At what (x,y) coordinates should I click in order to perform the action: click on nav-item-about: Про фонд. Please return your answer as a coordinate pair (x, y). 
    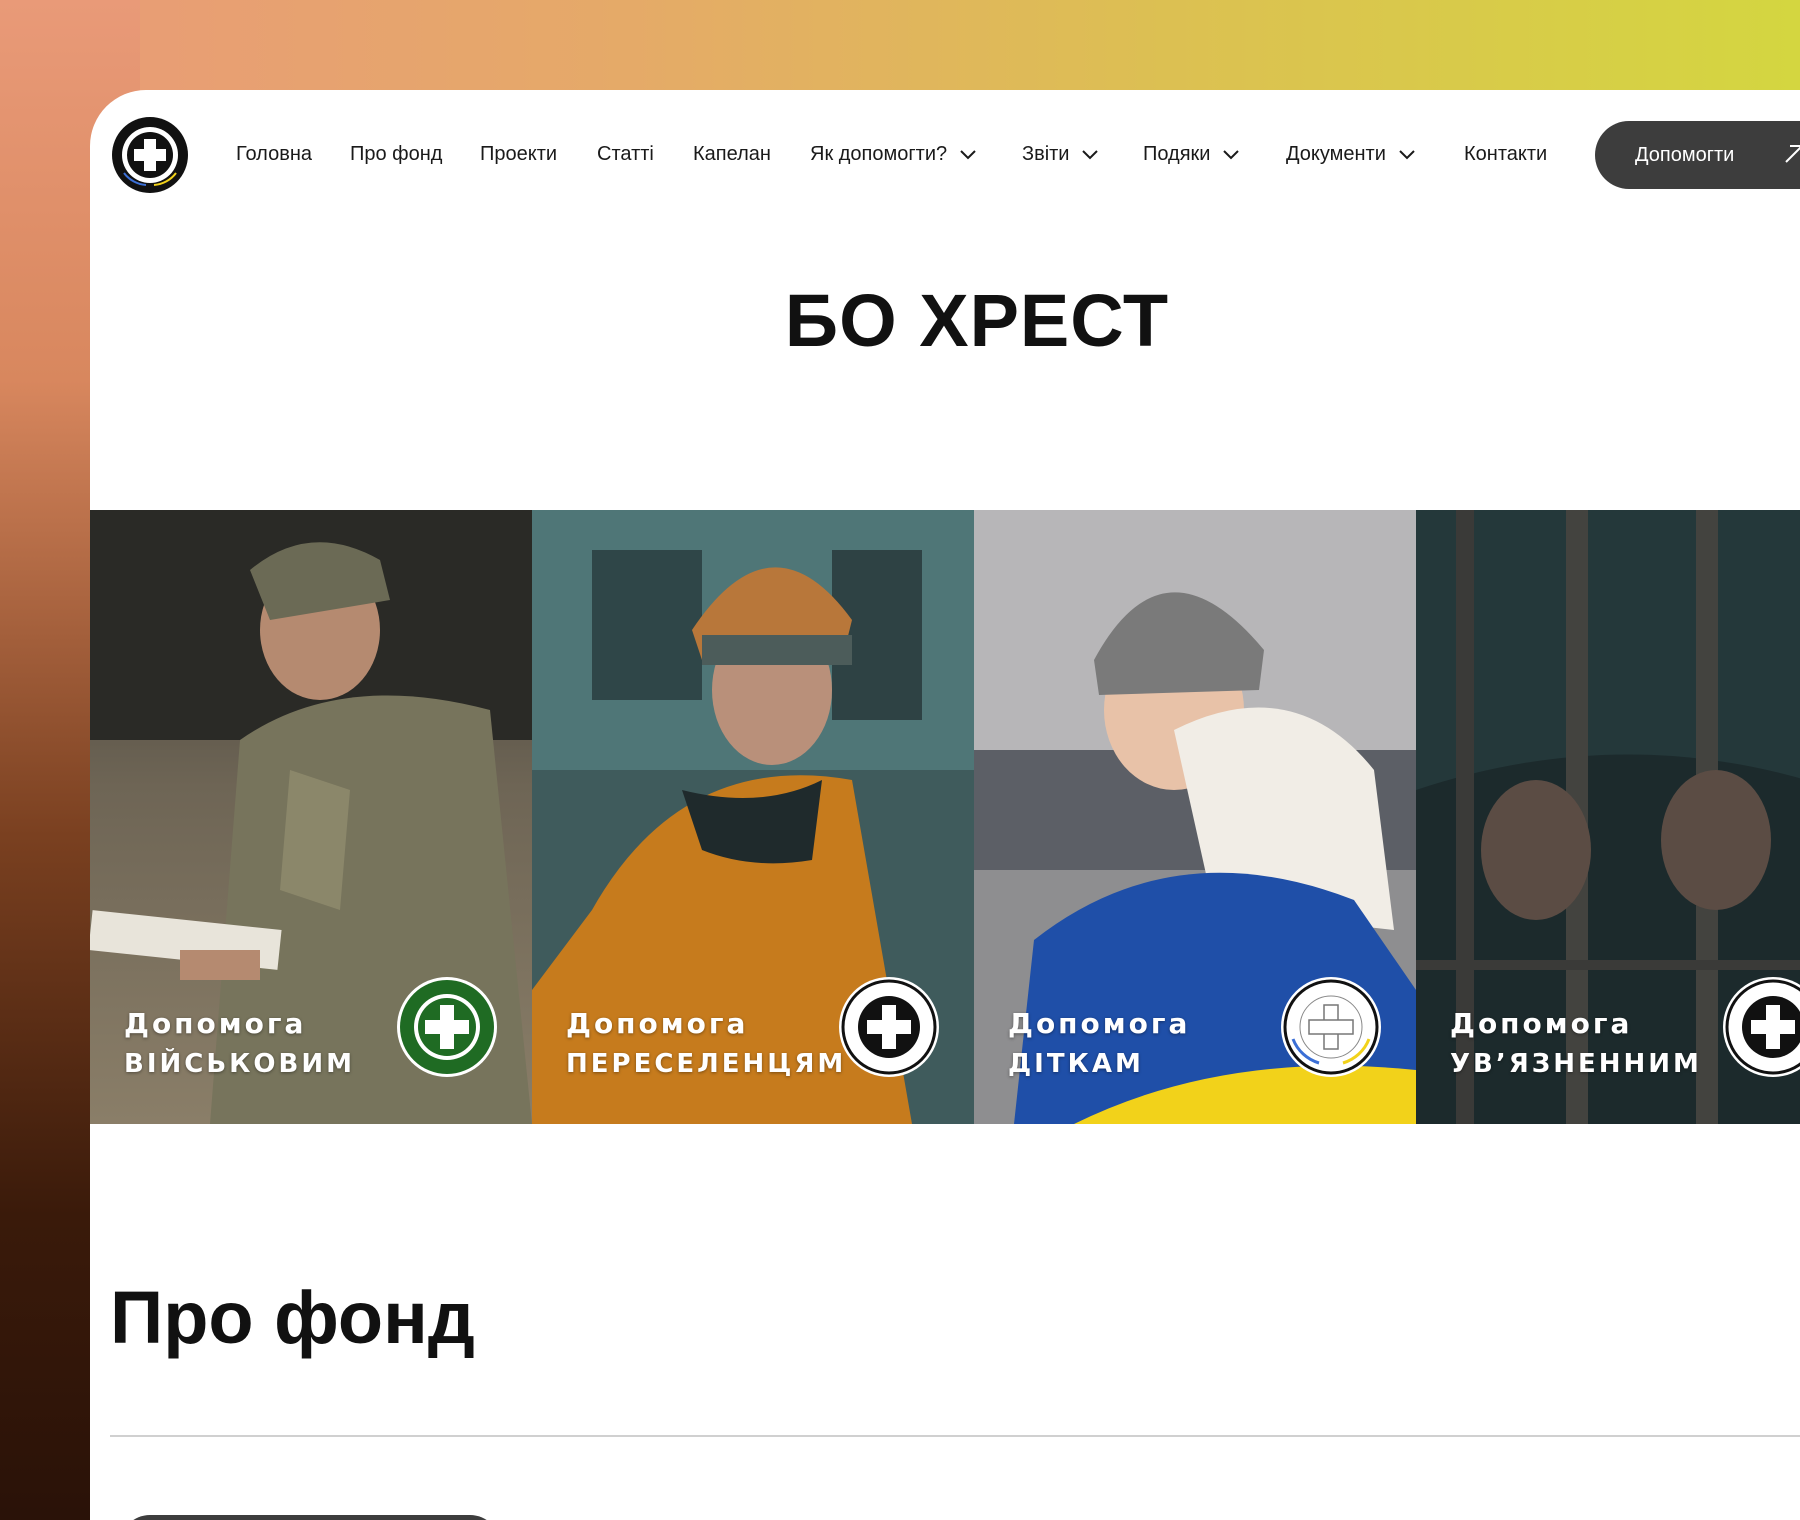
    Looking at the image, I should click on (396, 154).